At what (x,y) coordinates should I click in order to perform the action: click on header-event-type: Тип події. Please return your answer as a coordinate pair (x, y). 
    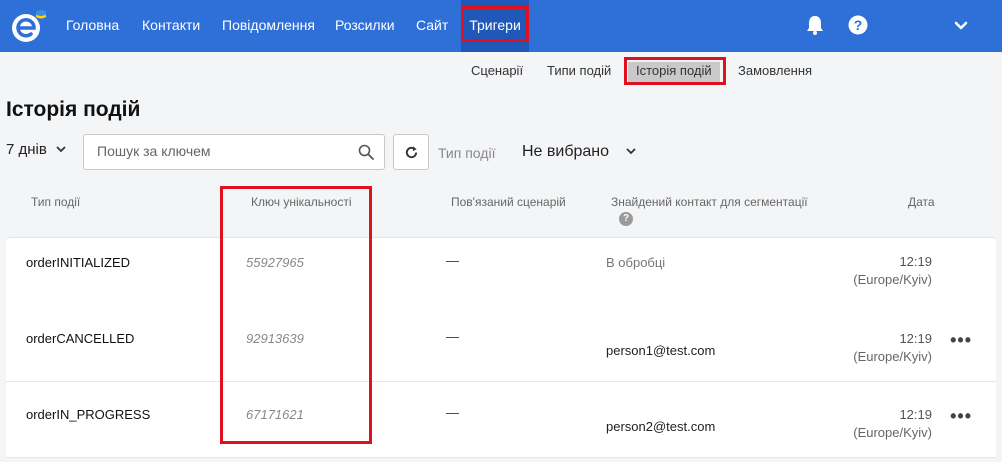
    Looking at the image, I should click on (56, 202).